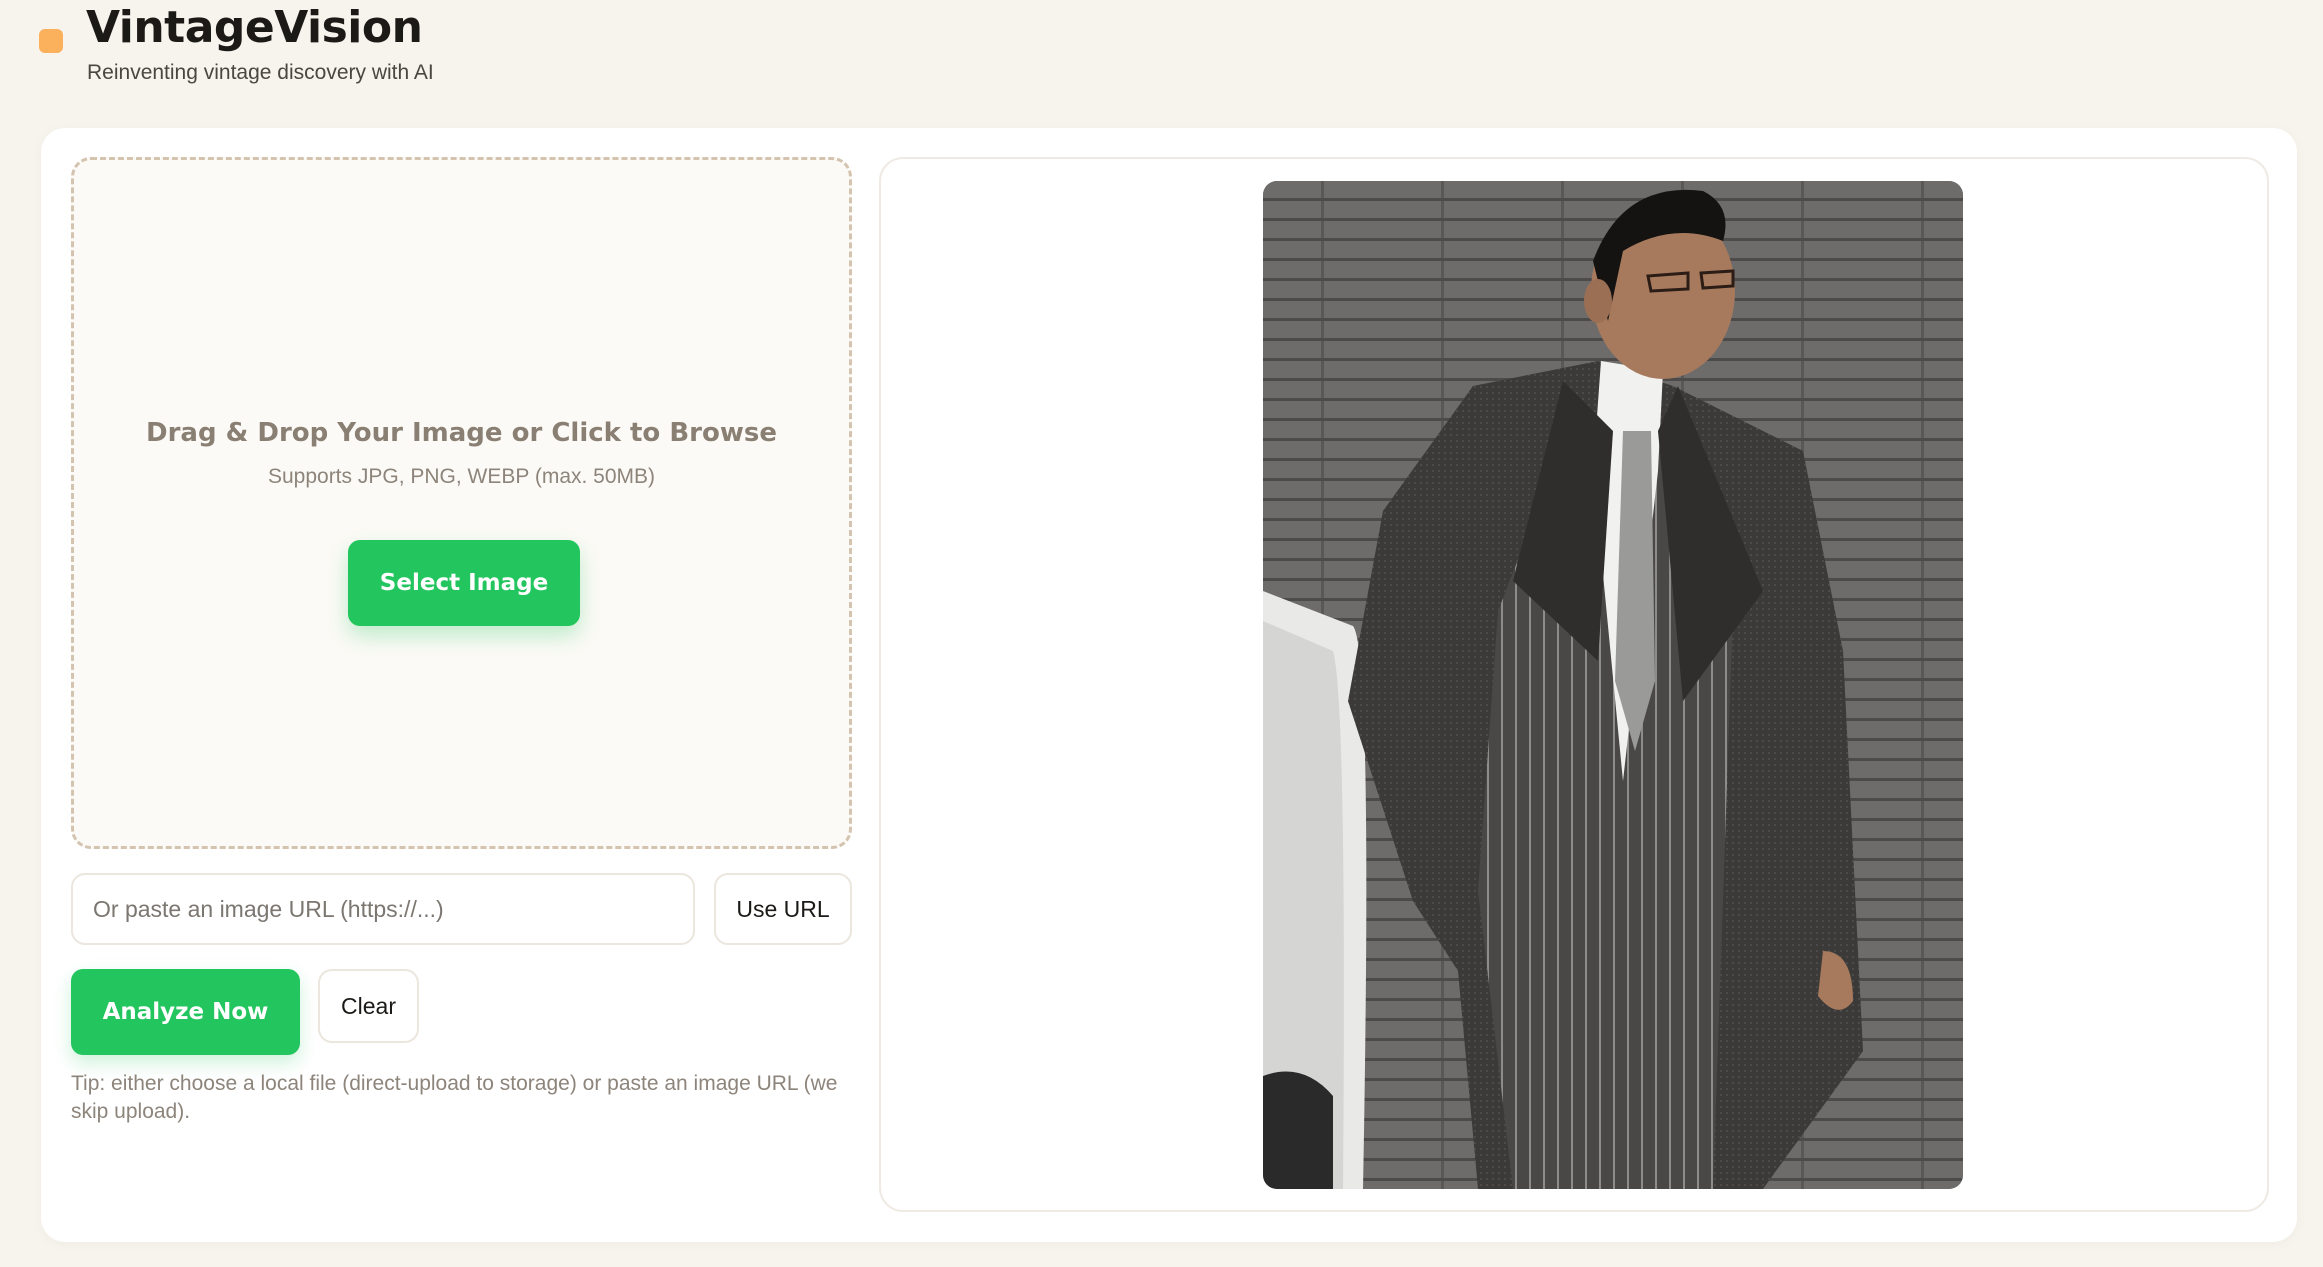  What do you see at coordinates (464, 583) in the screenshot?
I see `select-image-button: Select Image` at bounding box center [464, 583].